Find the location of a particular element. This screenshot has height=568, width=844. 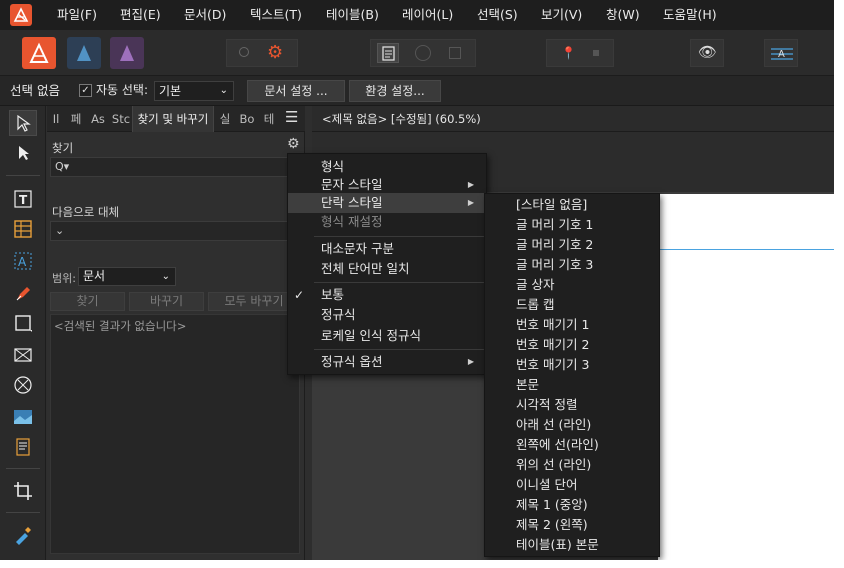

tab-6: 실 is located at coordinates (225, 119).